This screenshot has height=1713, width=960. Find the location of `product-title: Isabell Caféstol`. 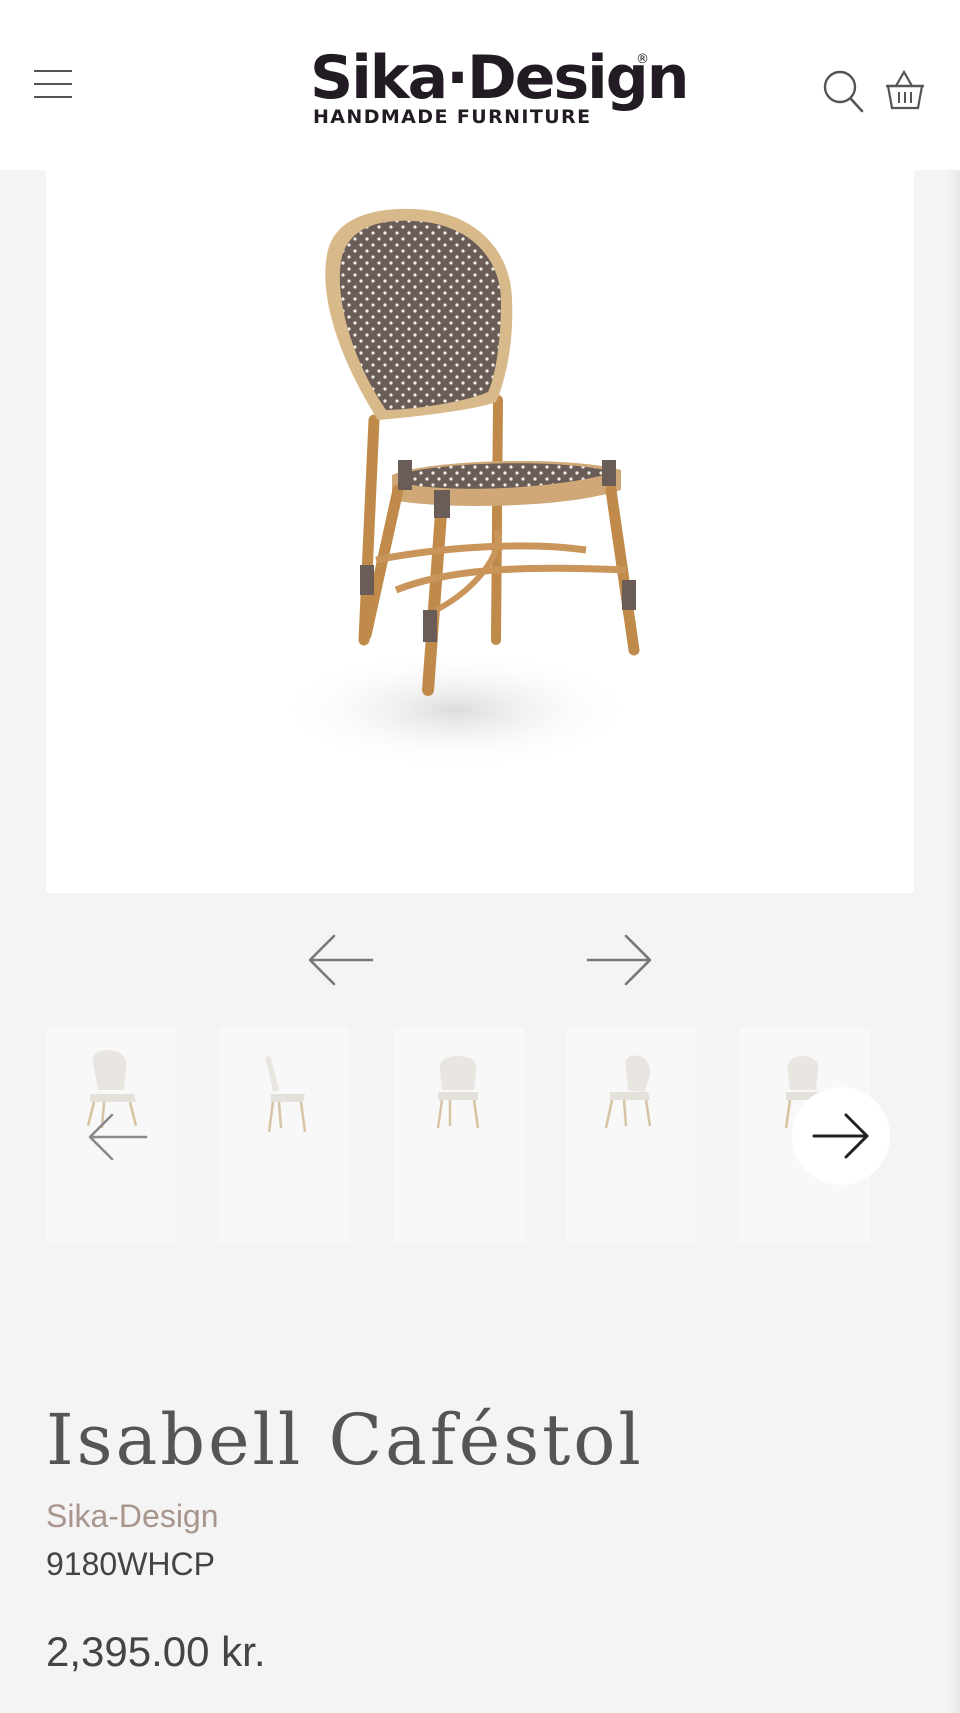

product-title: Isabell Caféstol is located at coordinates (345, 1440).